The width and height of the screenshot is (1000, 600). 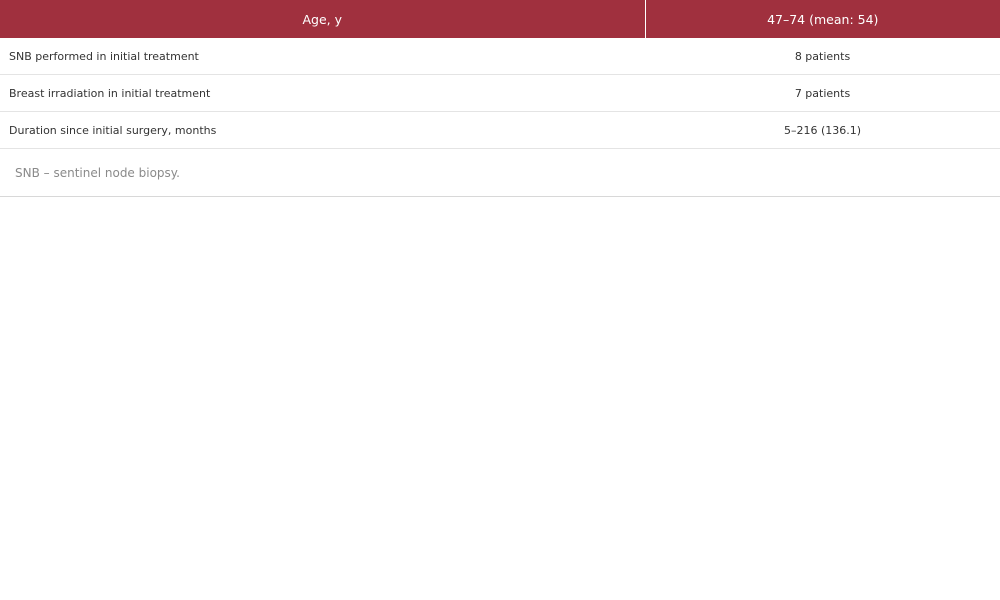 I want to click on row-value: 7 patients, so click(x=822, y=93).